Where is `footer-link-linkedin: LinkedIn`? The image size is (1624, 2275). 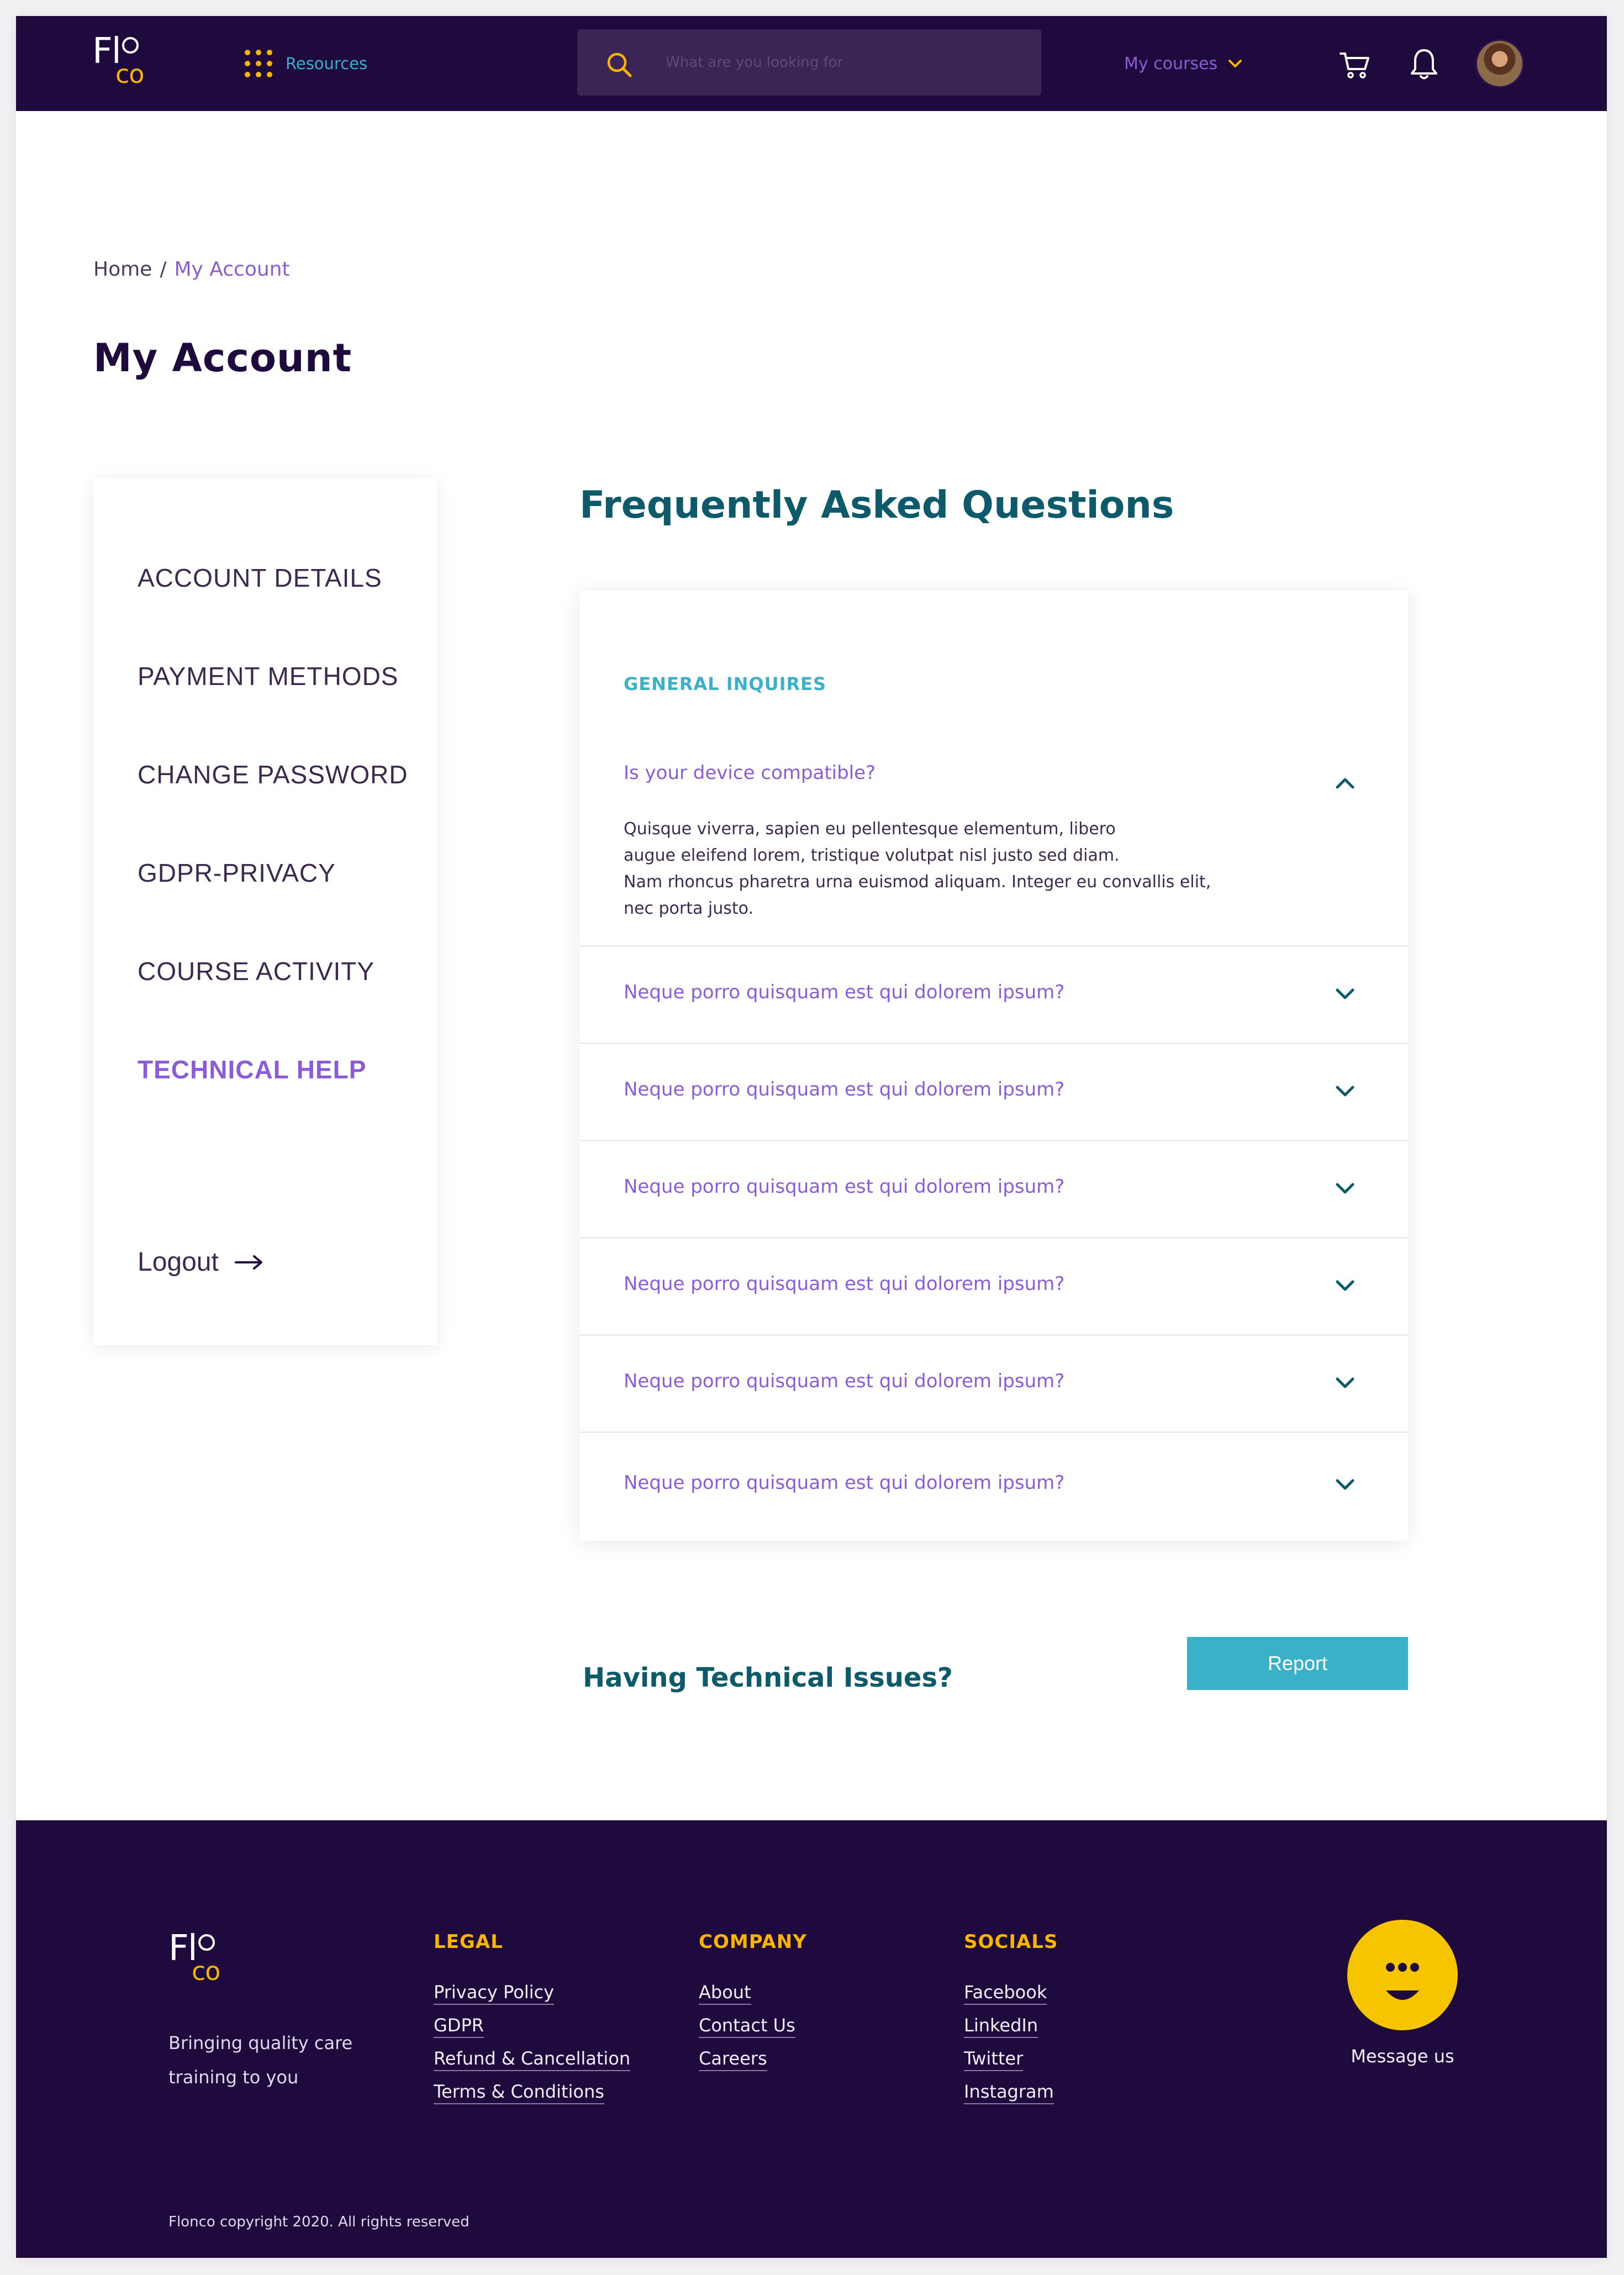 footer-link-linkedin: LinkedIn is located at coordinates (1001, 2026).